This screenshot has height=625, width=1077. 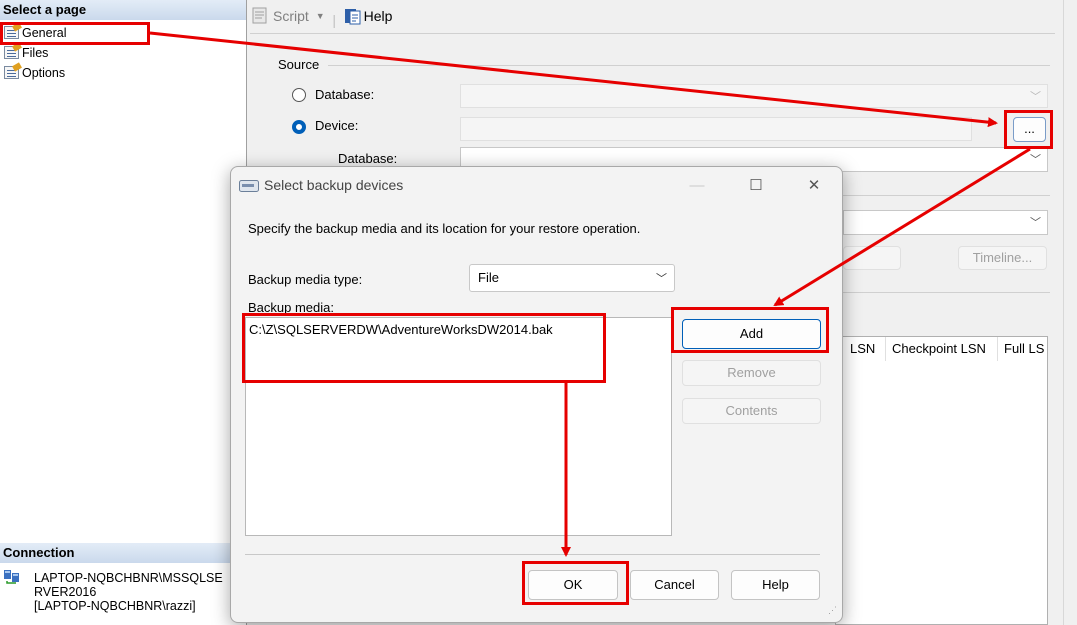 I want to click on arrow-general-to-browse, so click(x=573, y=79).